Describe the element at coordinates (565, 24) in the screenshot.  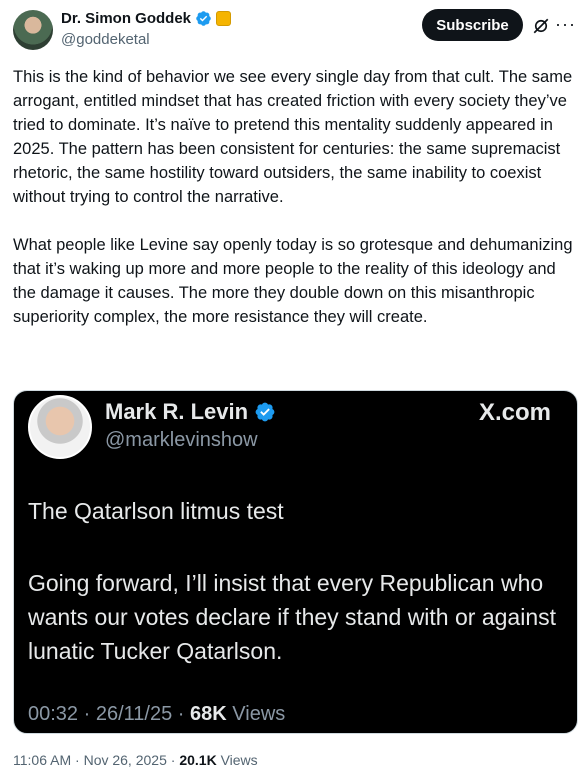
I see `more-icon: ···` at that location.